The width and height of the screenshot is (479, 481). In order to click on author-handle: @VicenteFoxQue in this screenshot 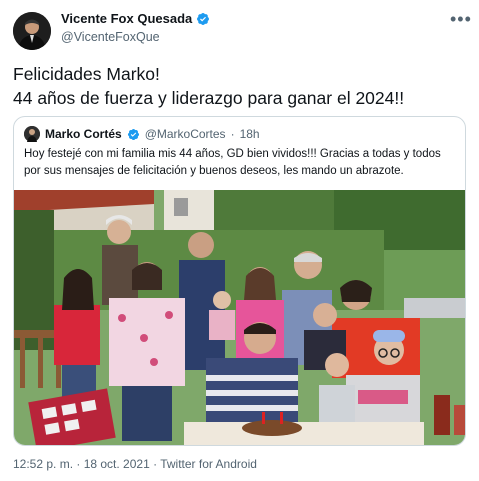, I will do `click(110, 37)`.